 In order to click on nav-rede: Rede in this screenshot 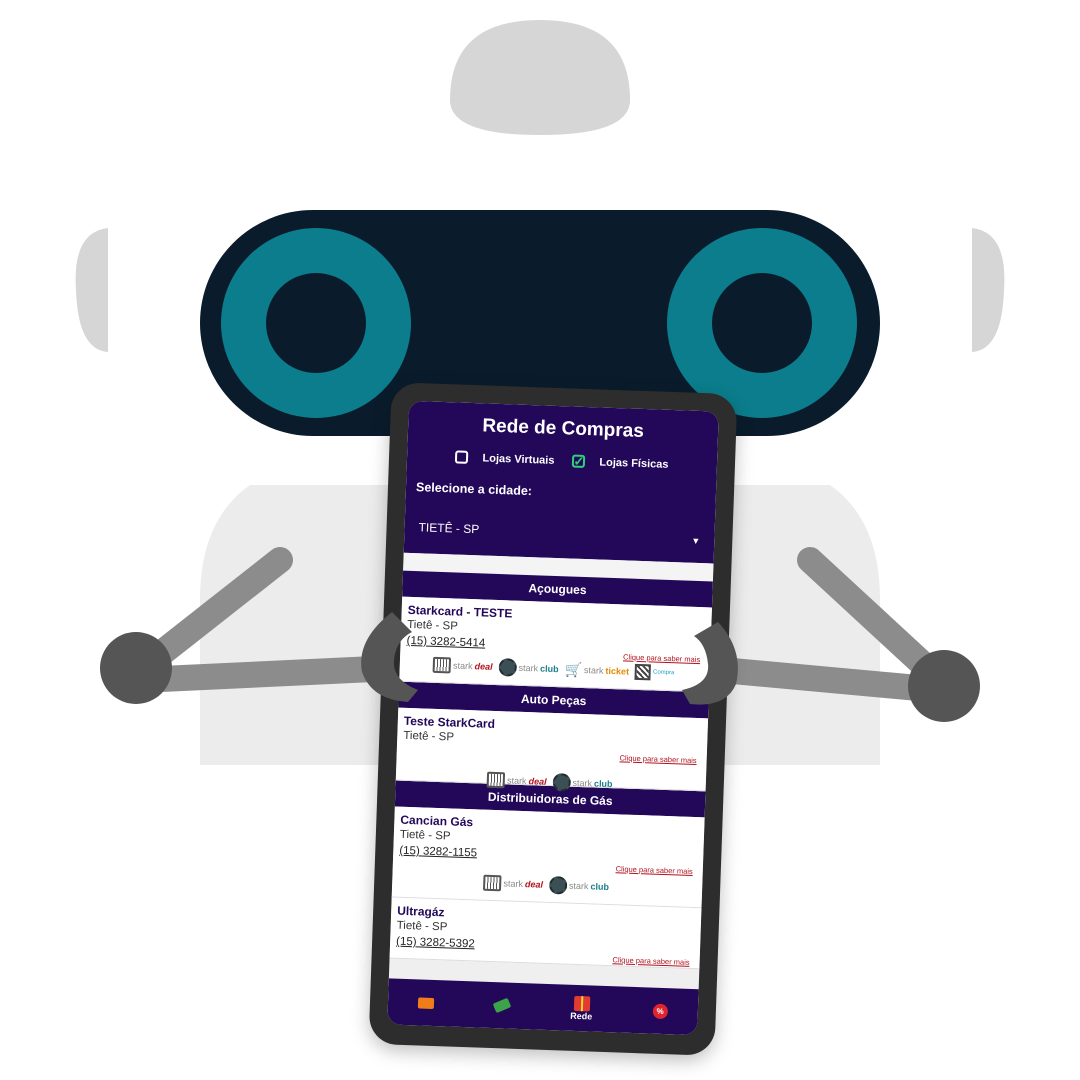, I will do `click(581, 1008)`.